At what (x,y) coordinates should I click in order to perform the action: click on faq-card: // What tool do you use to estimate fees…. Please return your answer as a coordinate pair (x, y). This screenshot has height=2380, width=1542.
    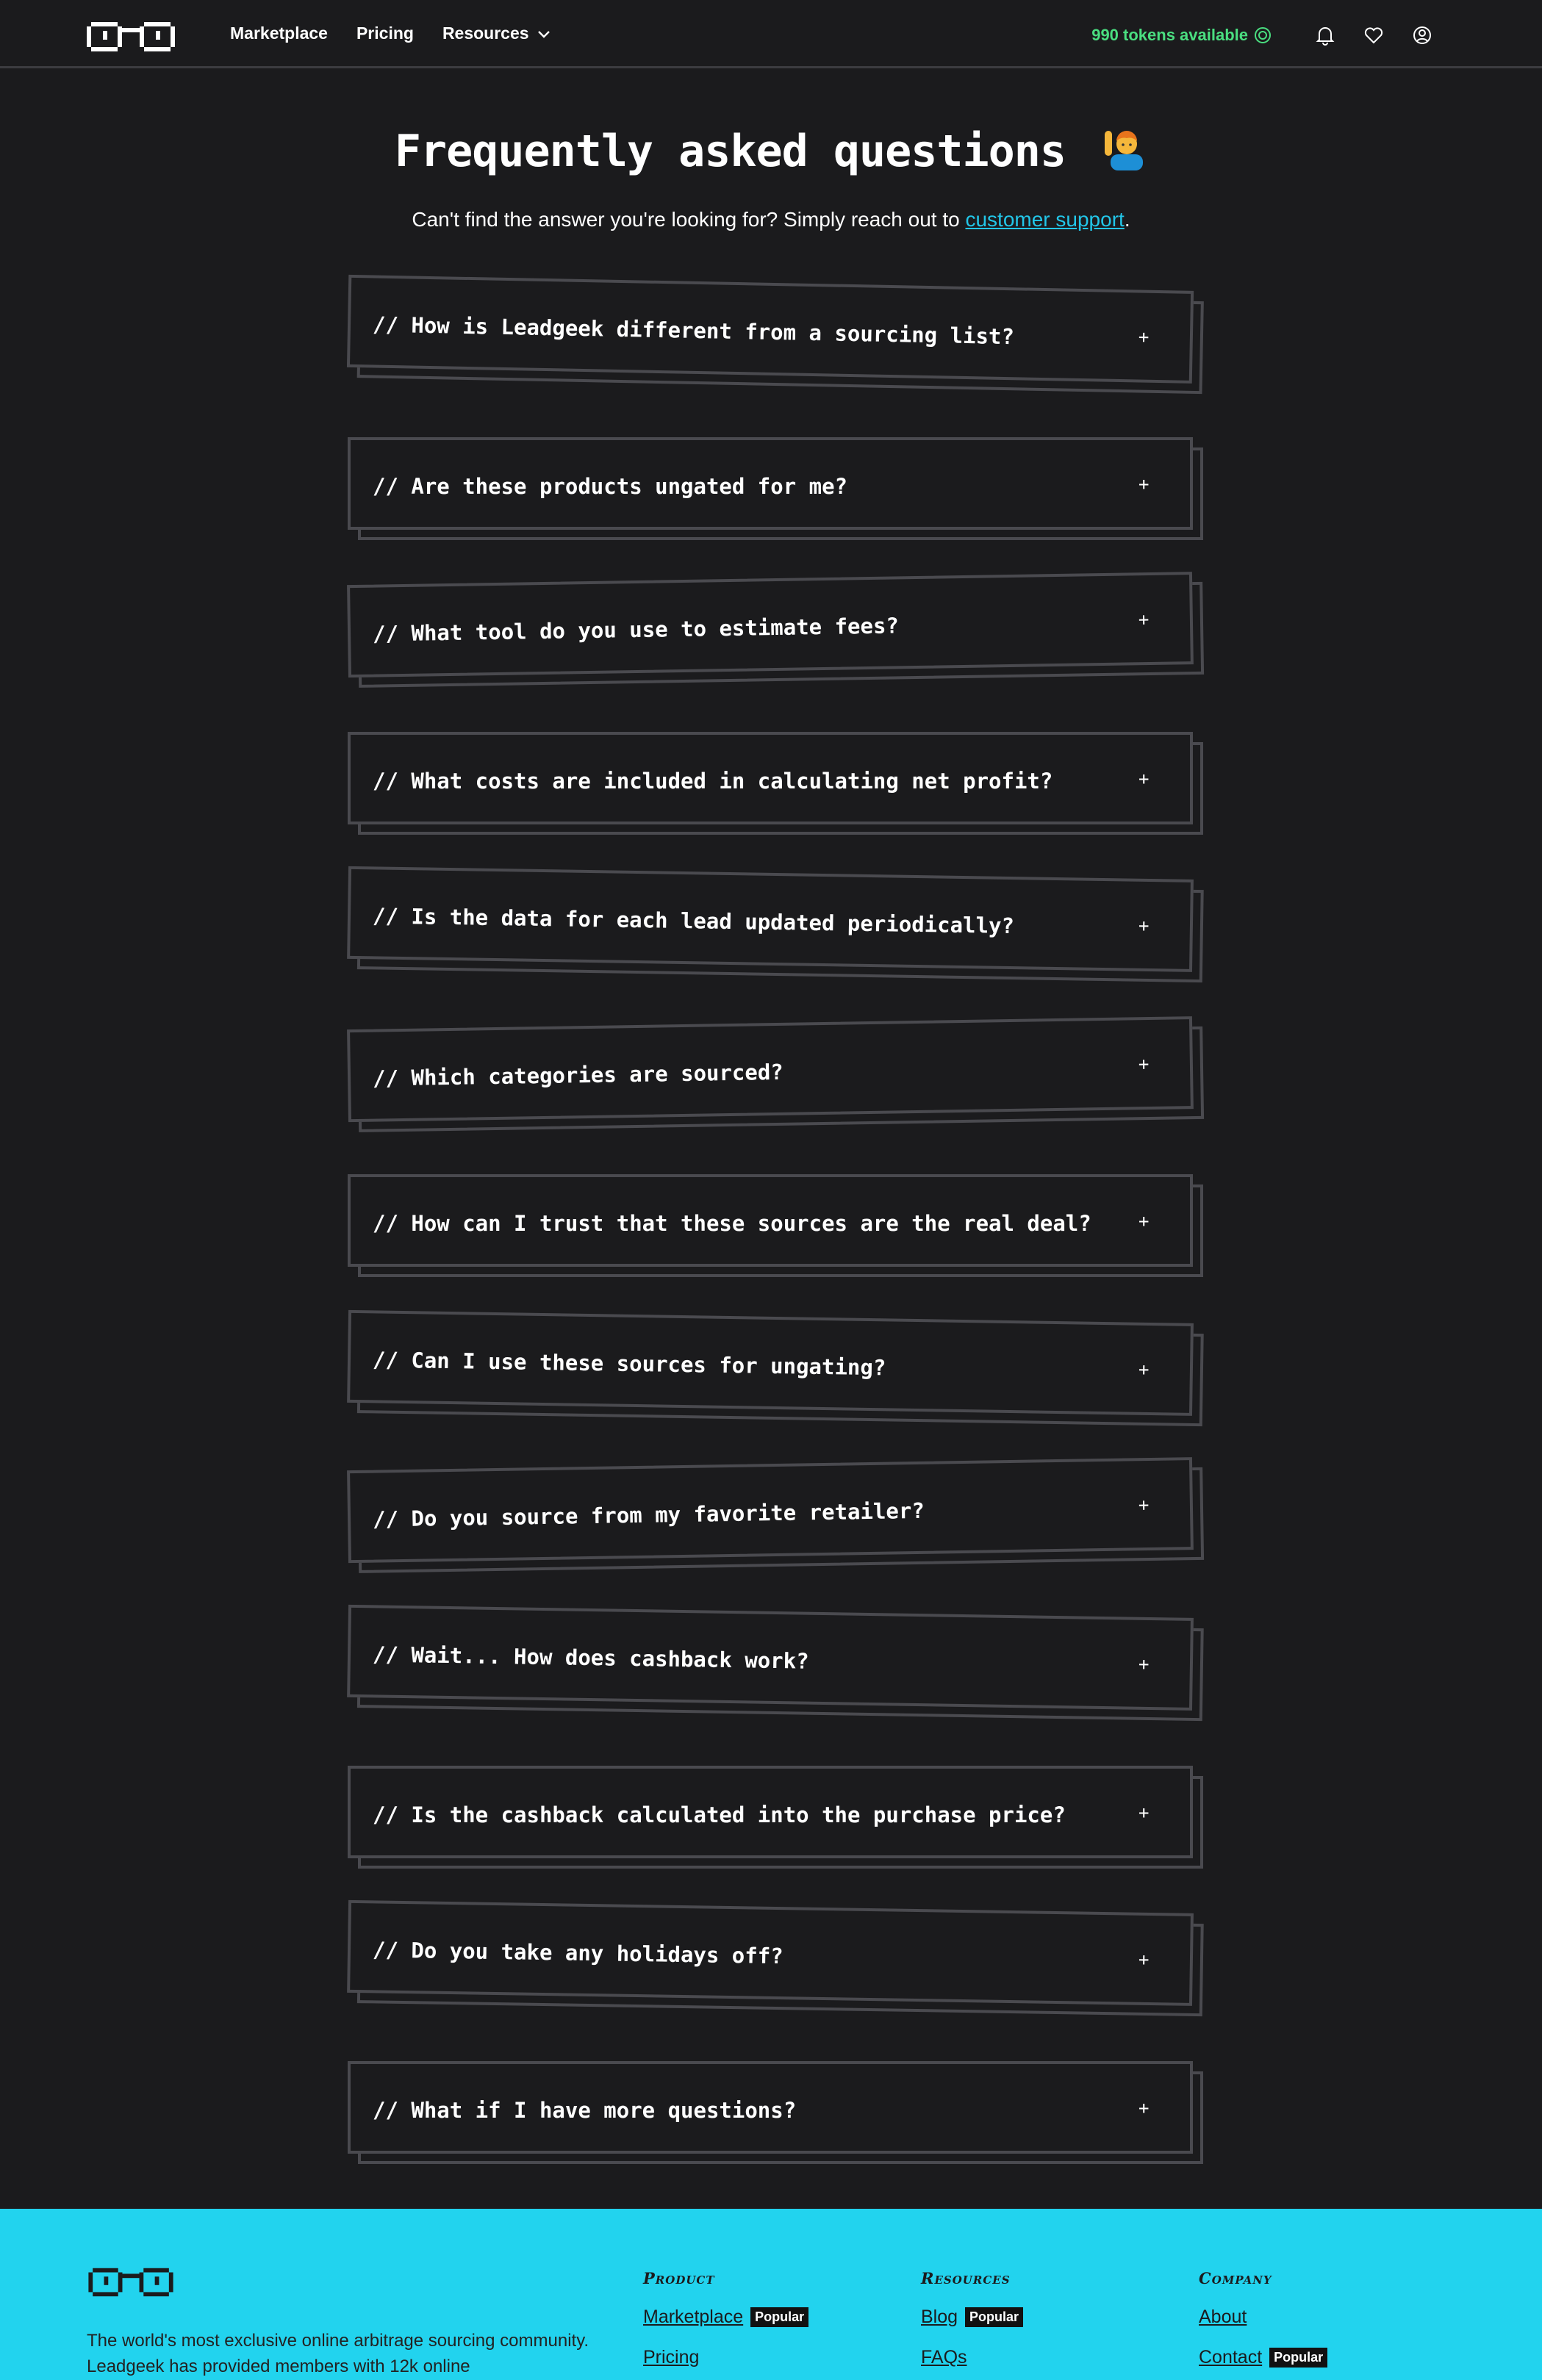
    Looking at the image, I should click on (771, 625).